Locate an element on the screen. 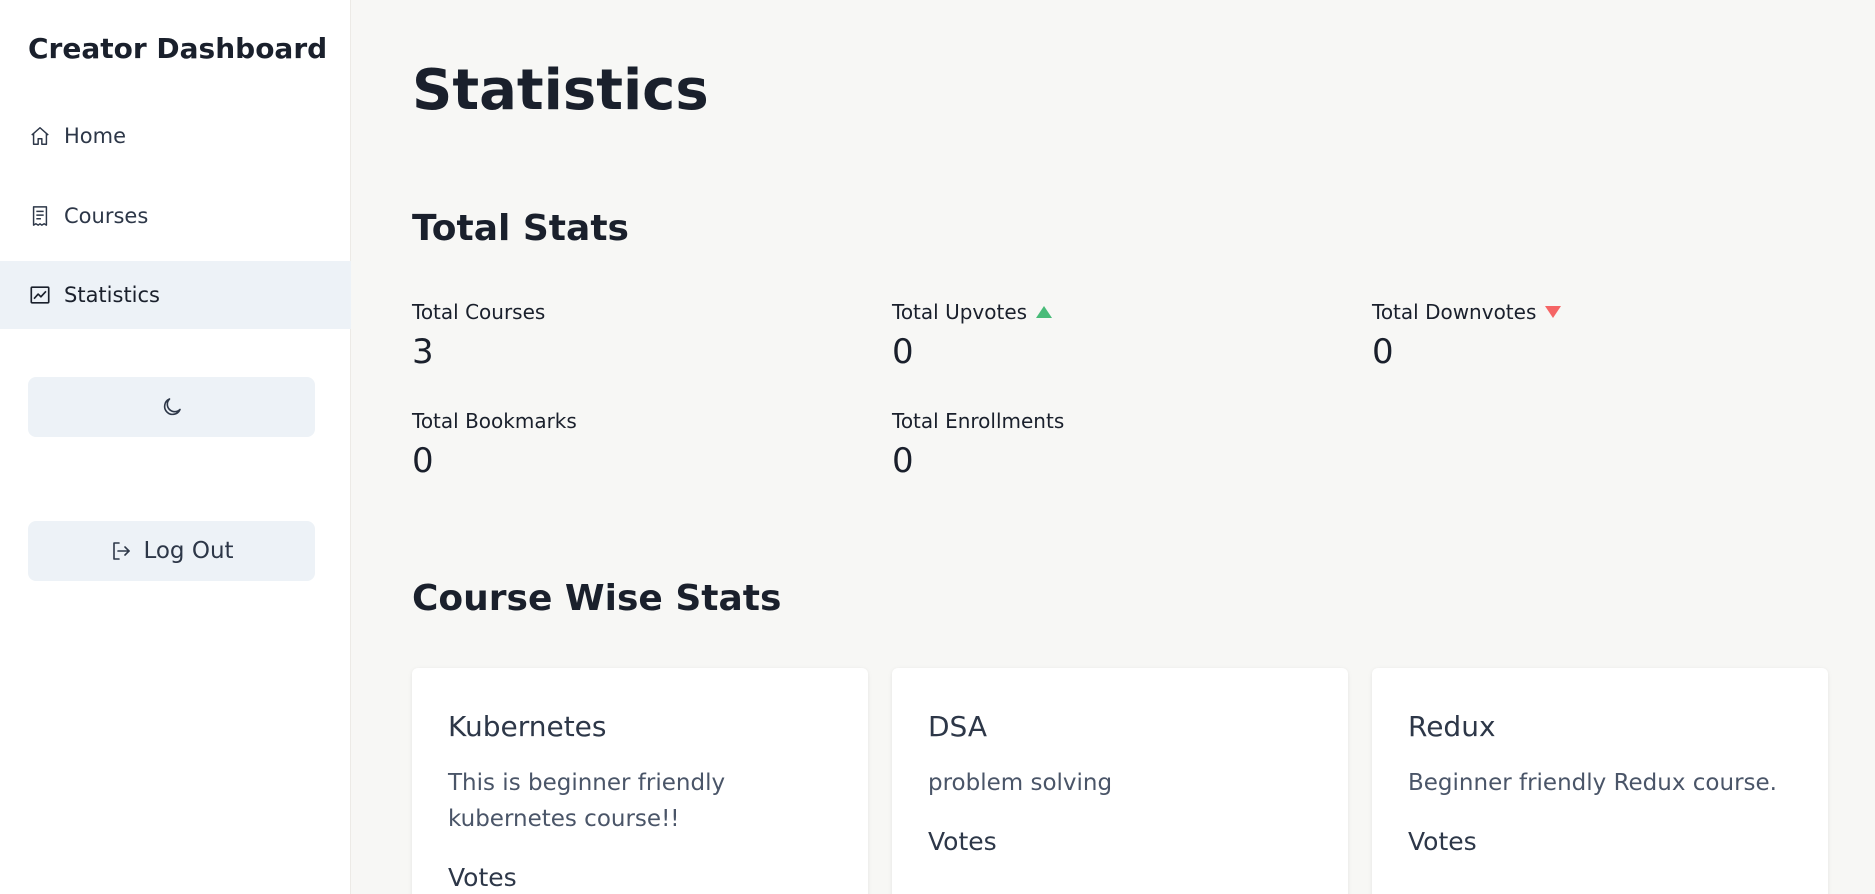 The image size is (1875, 894). course-title: Redux is located at coordinates (1452, 726).